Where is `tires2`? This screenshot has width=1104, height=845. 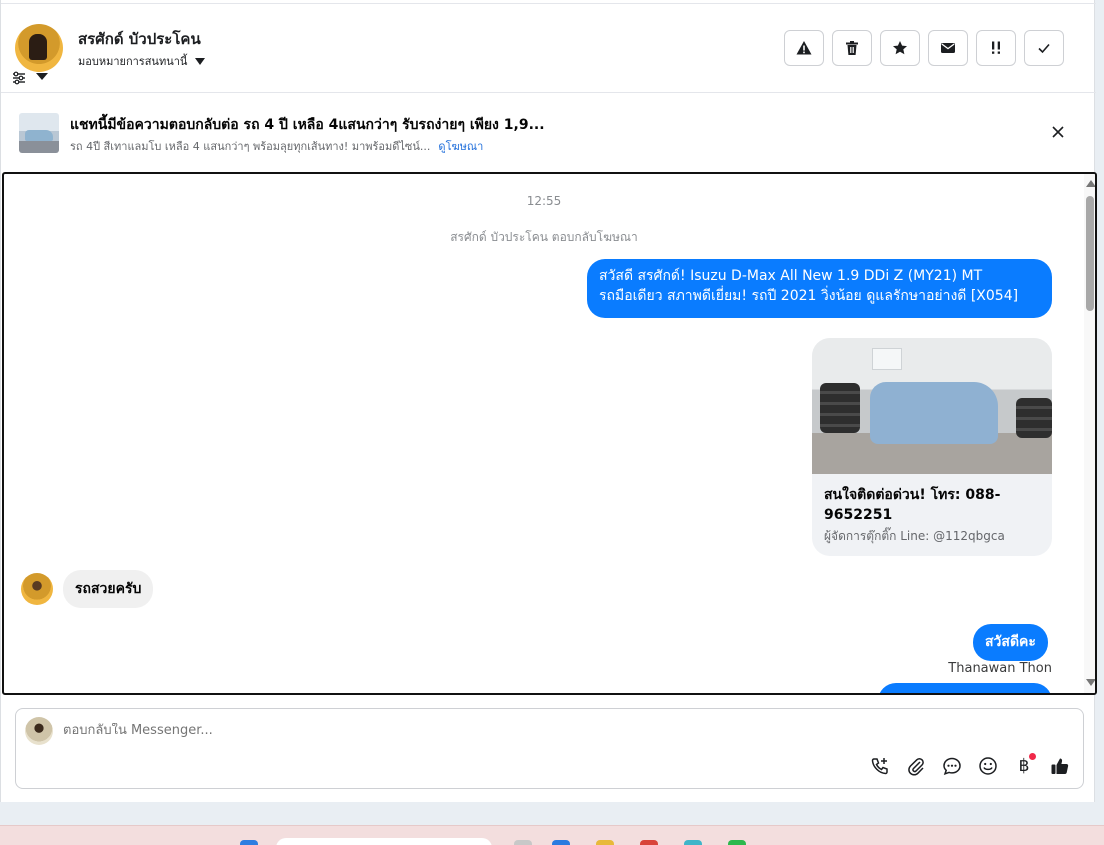
tires2 is located at coordinates (1034, 418).